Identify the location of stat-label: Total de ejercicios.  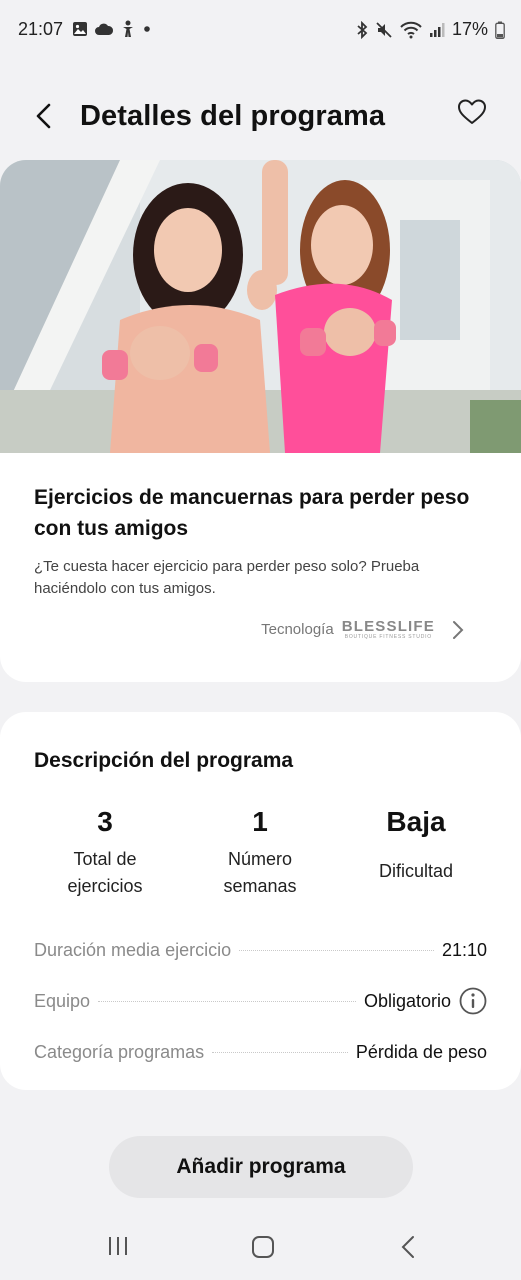
(105, 872).